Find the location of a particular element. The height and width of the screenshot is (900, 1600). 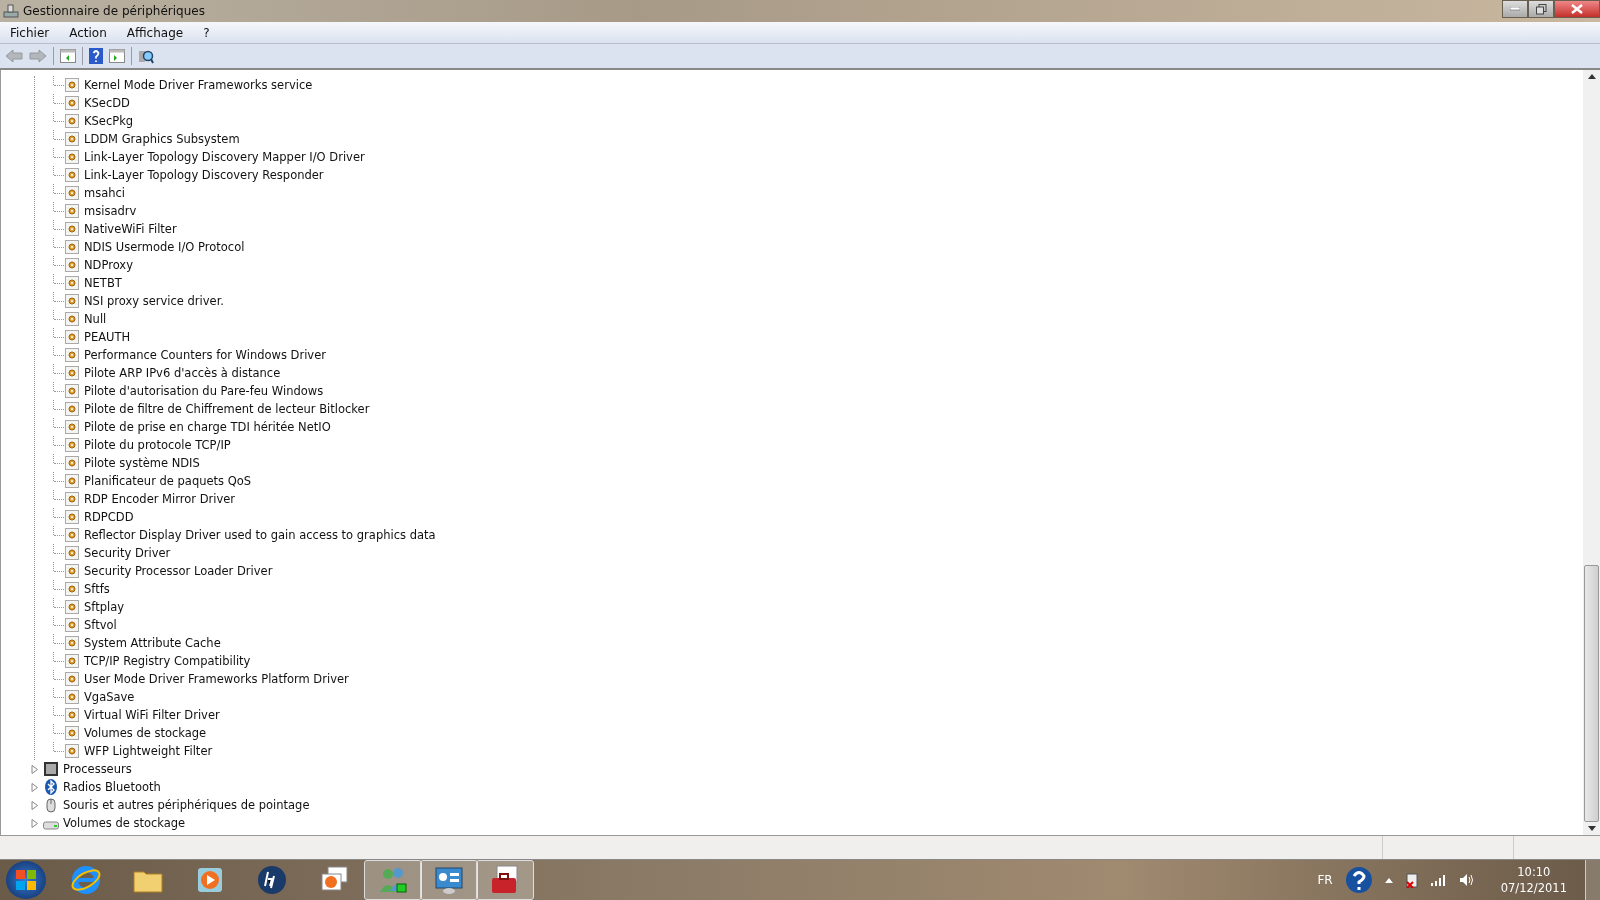

tree-item: VgaSave is located at coordinates (109, 697).